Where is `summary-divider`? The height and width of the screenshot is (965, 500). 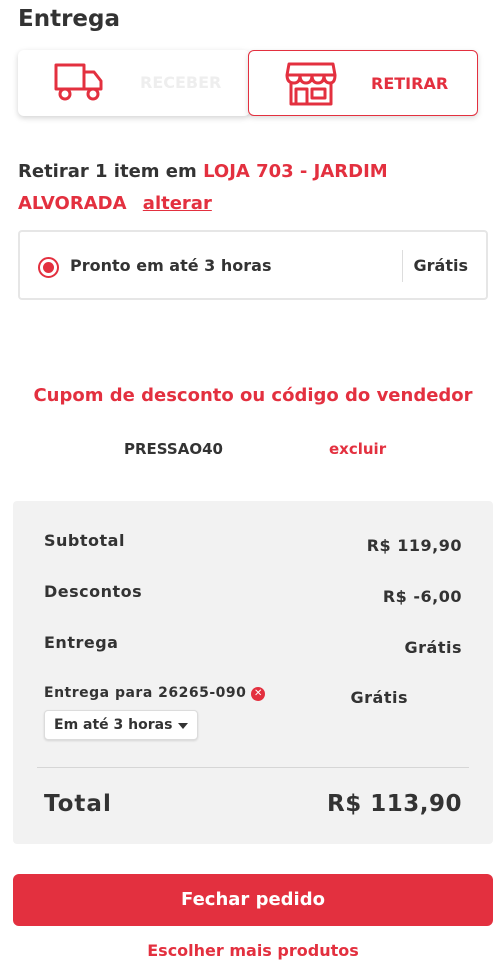
summary-divider is located at coordinates (253, 767).